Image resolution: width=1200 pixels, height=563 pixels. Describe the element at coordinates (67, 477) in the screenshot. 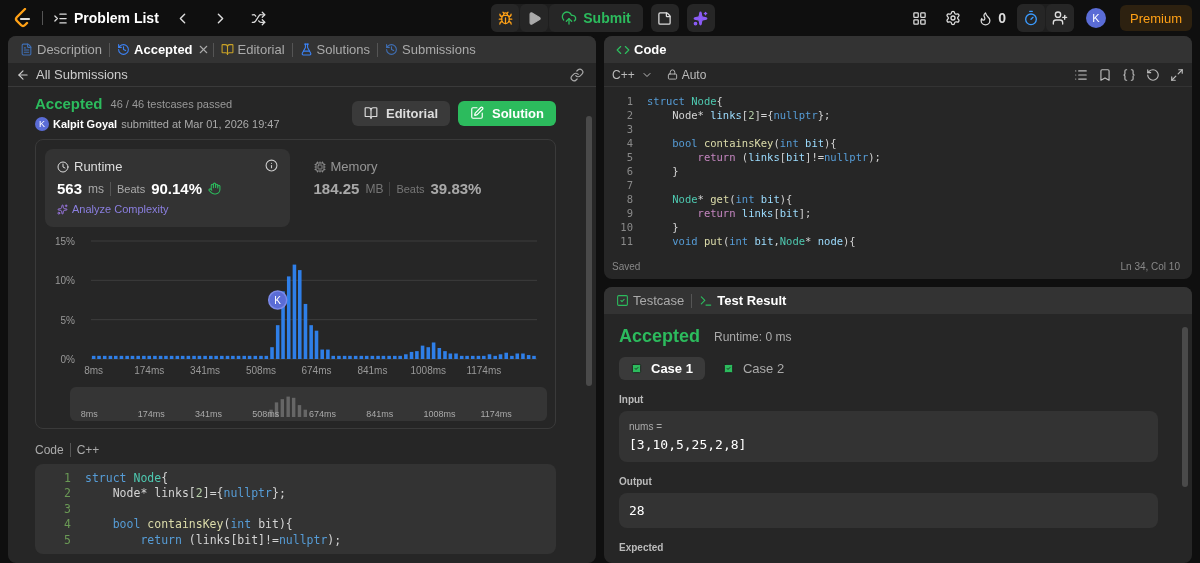

I see `line-number: 1` at that location.